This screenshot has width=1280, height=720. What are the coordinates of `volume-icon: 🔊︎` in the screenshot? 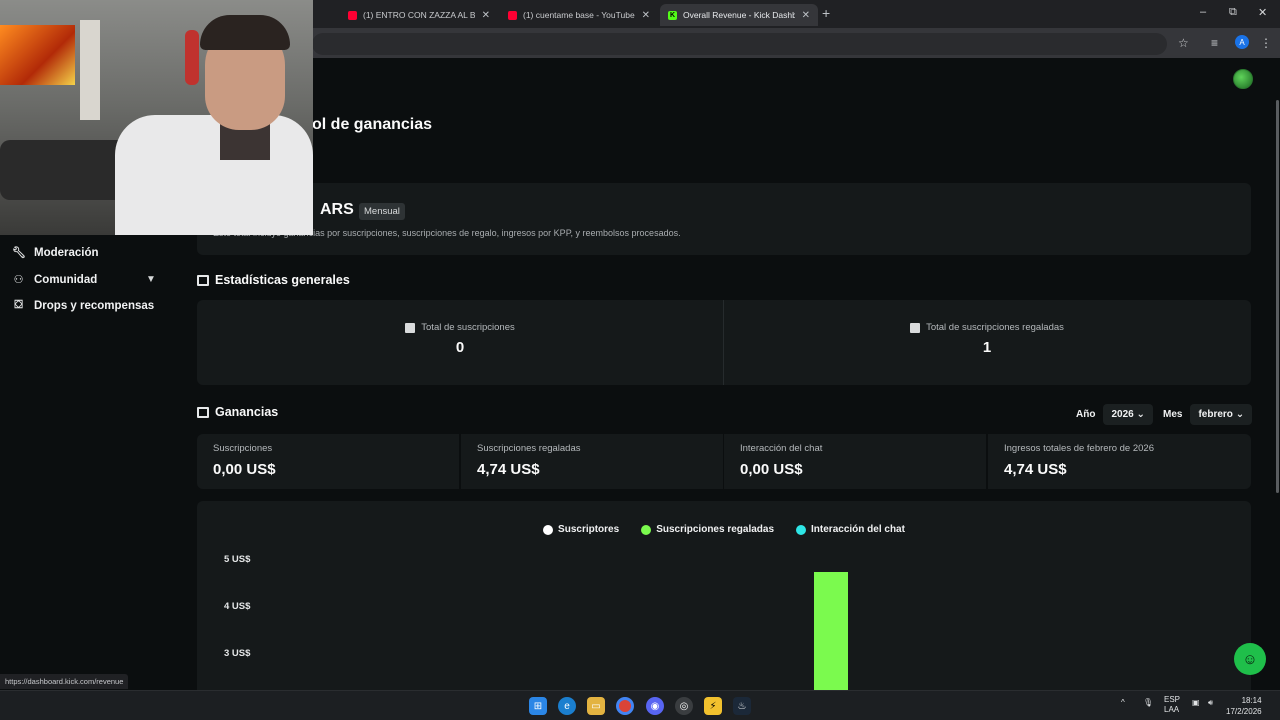 It's located at (1210, 703).